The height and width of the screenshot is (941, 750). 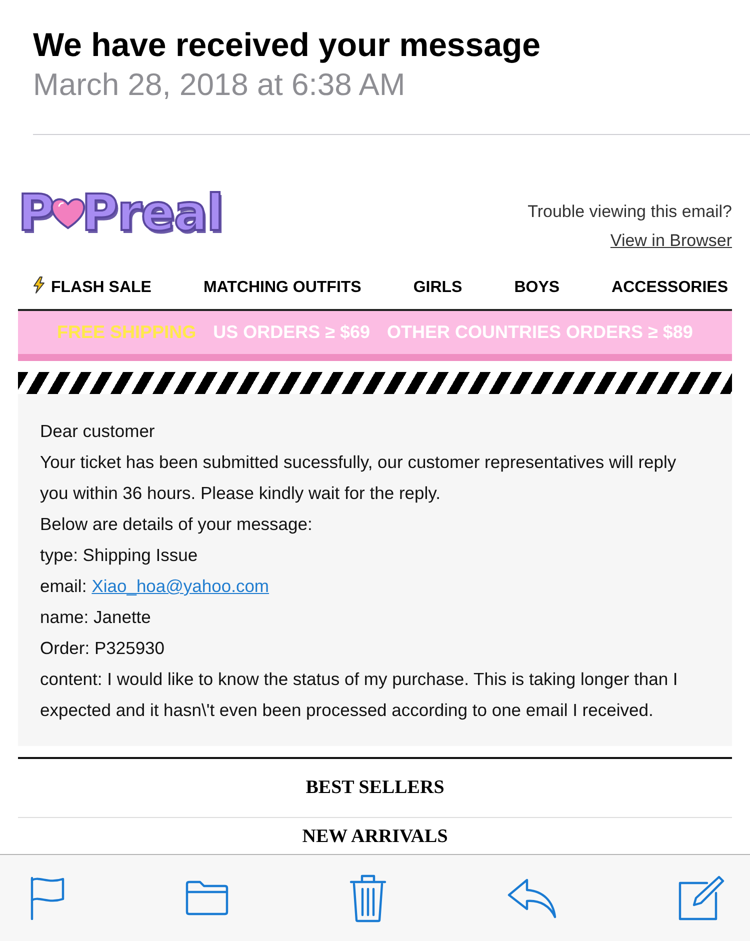 I want to click on nav-link: FLASH SALE, so click(x=92, y=287).